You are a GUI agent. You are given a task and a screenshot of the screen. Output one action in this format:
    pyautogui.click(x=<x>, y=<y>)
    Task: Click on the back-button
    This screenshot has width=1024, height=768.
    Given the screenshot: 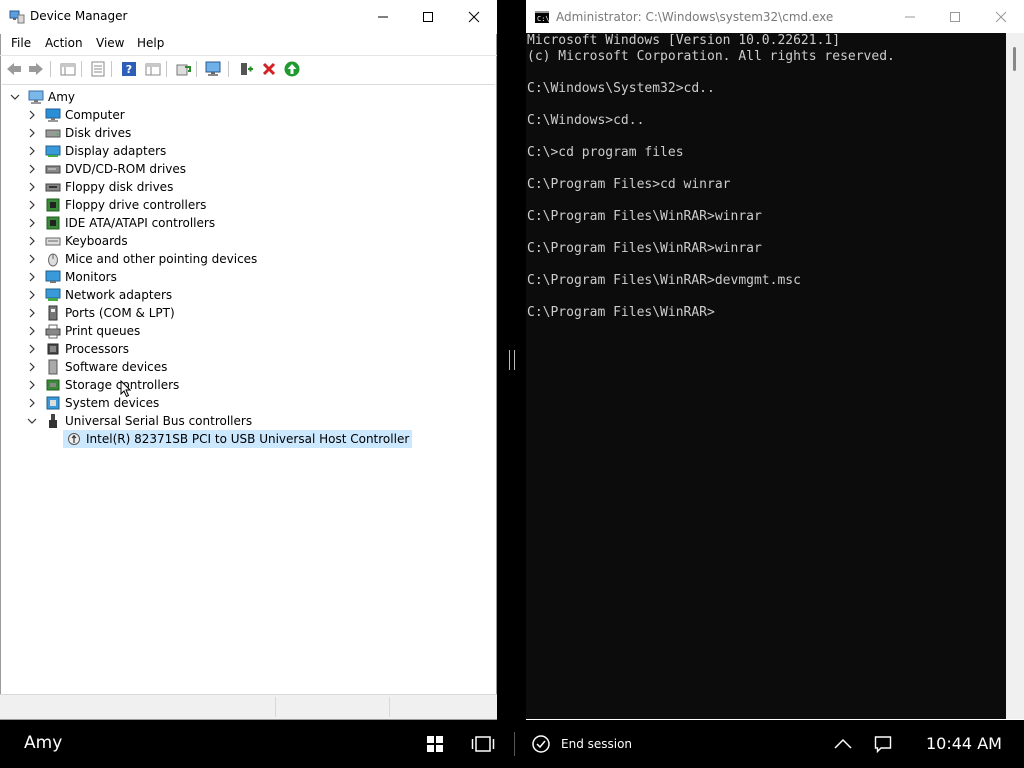 What is the action you would take?
    pyautogui.click(x=14, y=69)
    